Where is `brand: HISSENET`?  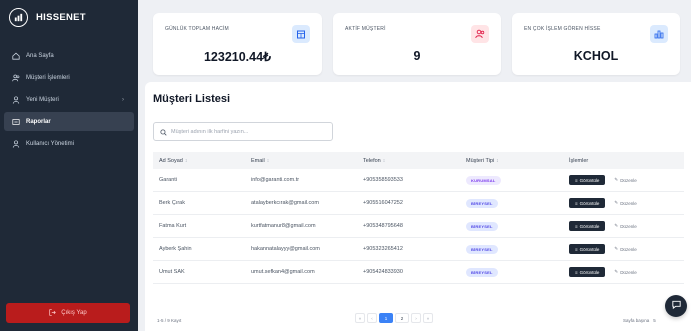 brand: HISSENET is located at coordinates (47, 17).